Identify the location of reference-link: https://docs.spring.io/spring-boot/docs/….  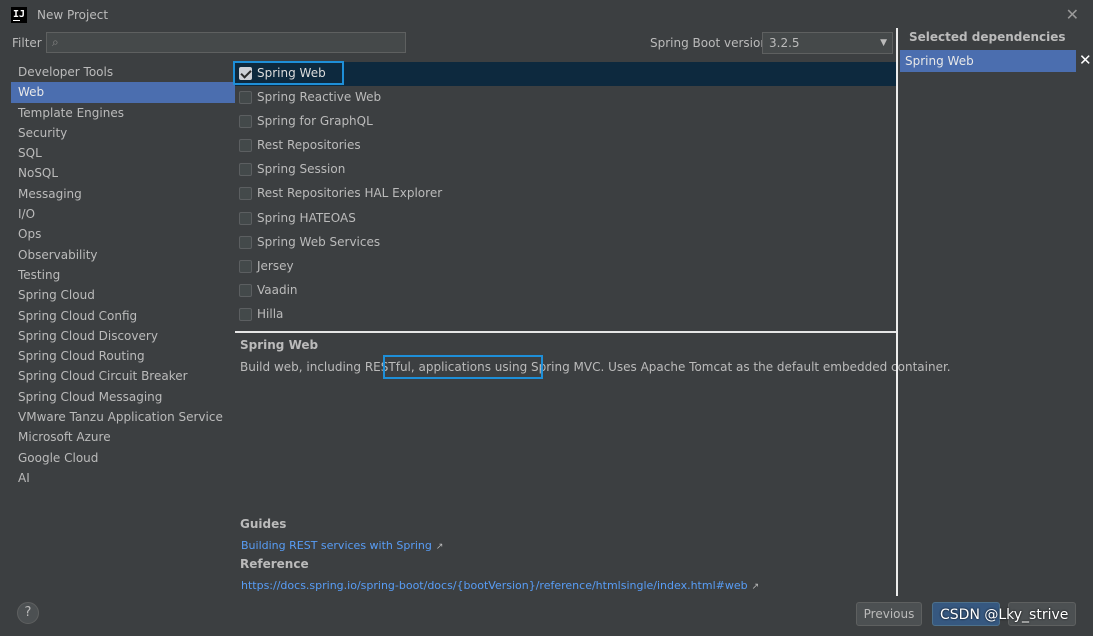
(500, 585).